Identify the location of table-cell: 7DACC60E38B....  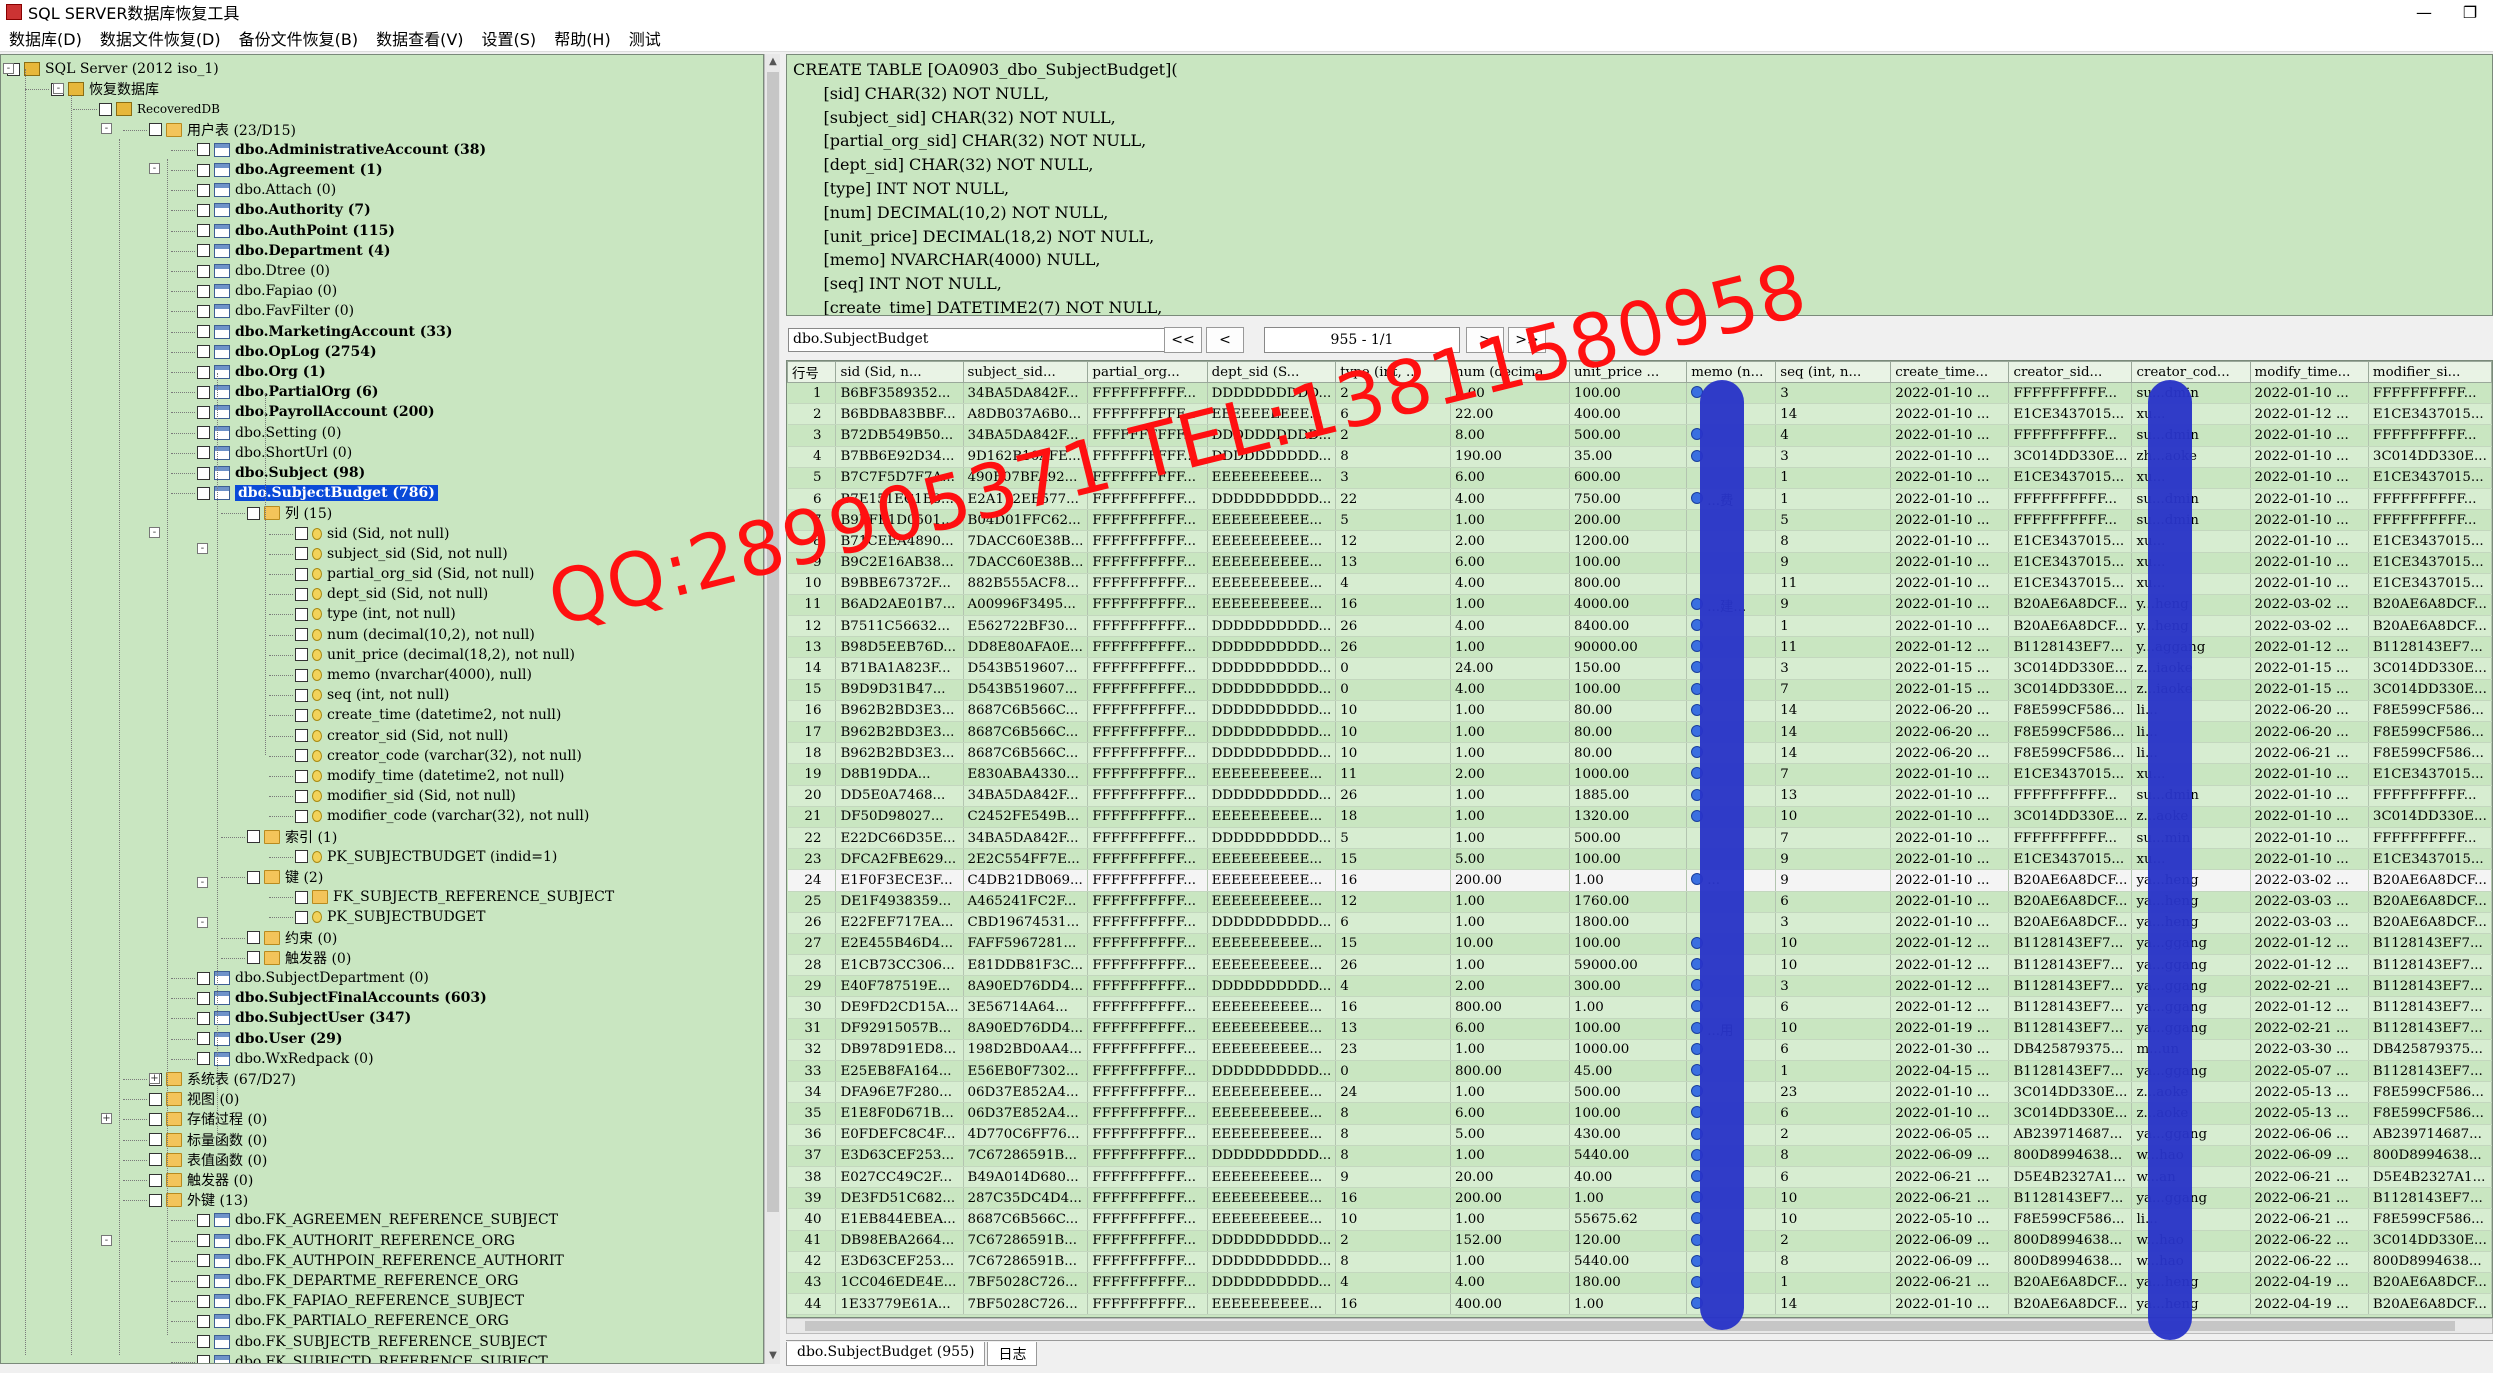
(1026, 563).